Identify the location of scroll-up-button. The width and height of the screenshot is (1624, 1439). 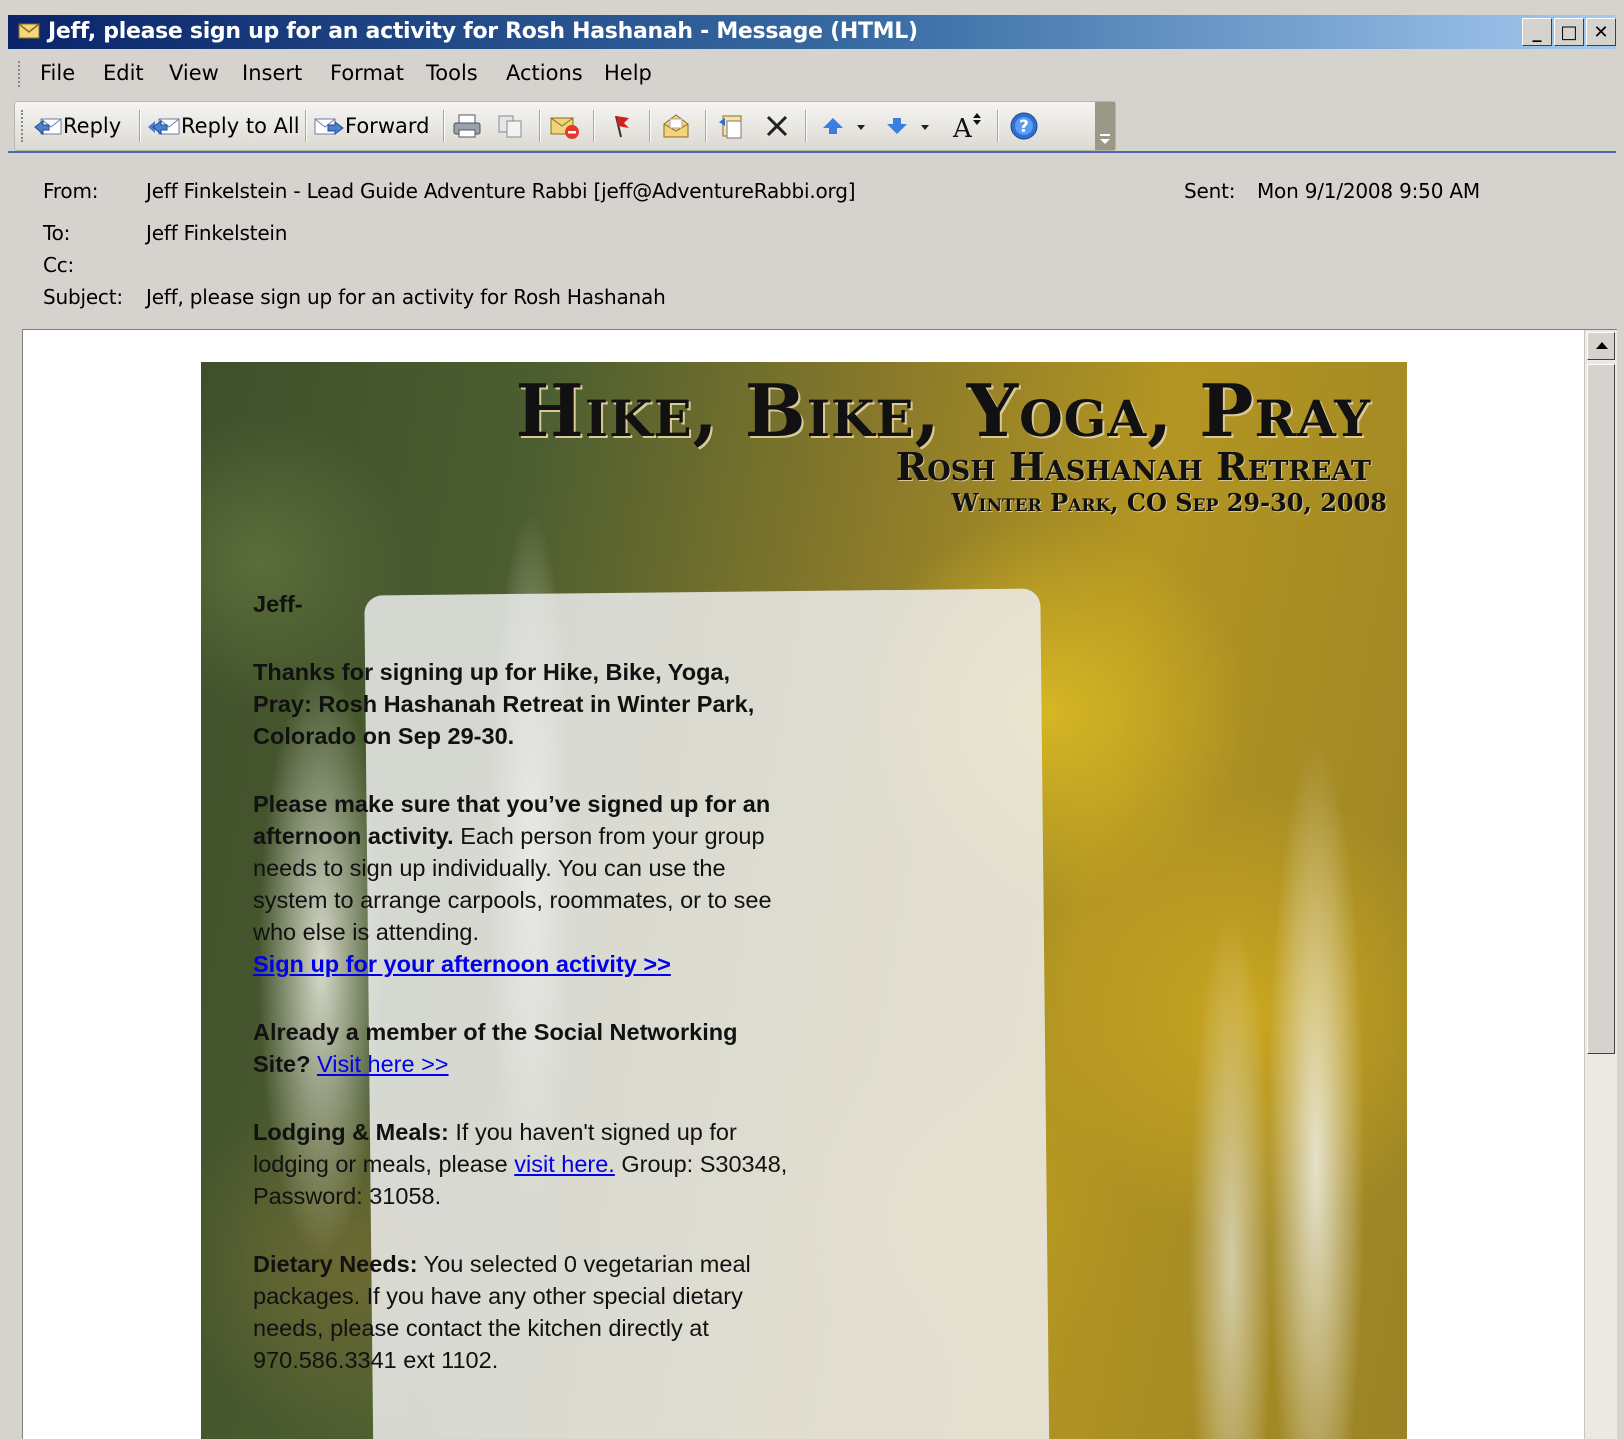
(1601, 346).